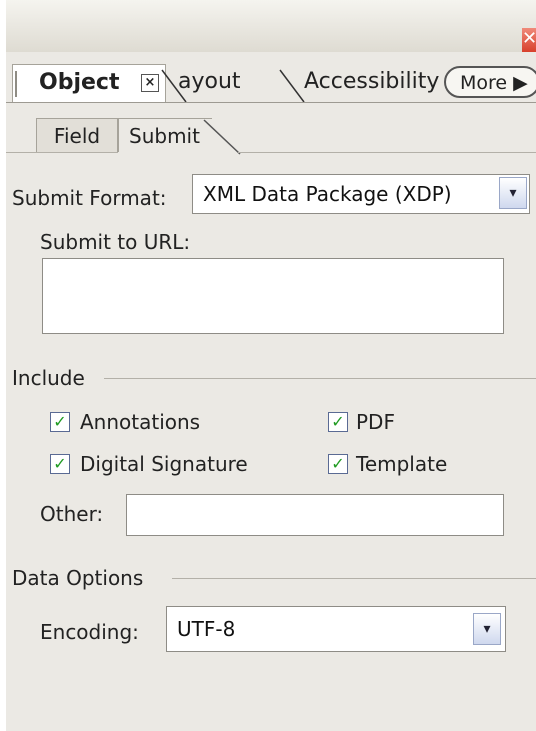 The height and width of the screenshot is (731, 536). I want to click on include-separator, so click(320, 378).